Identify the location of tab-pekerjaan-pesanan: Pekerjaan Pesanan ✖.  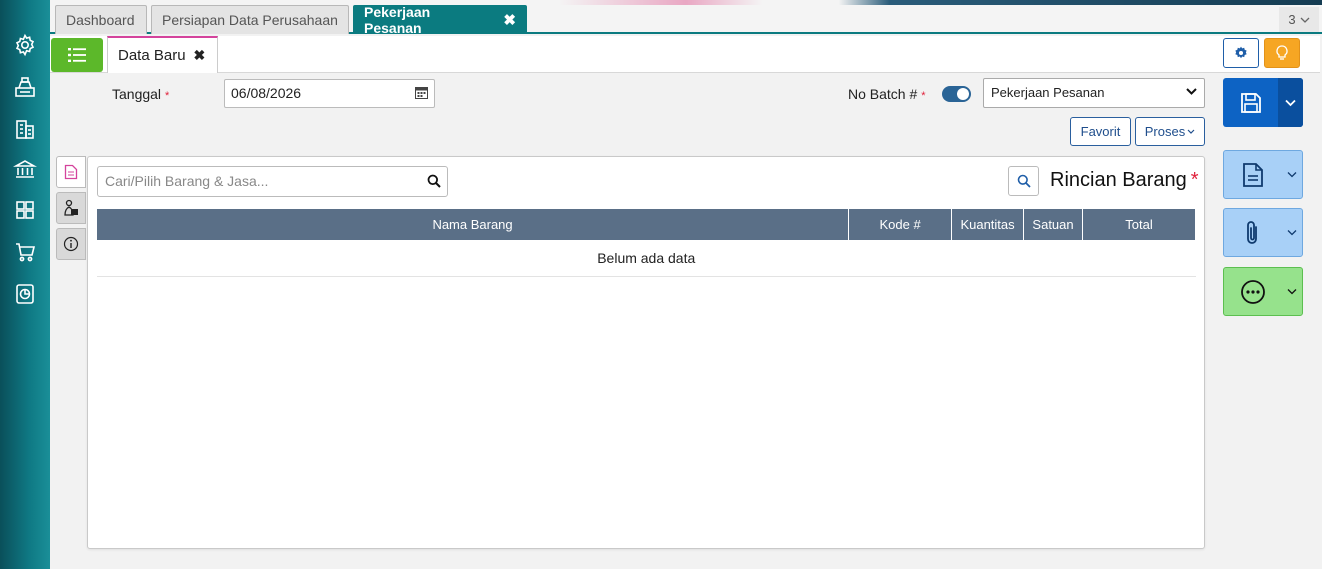
(440, 20).